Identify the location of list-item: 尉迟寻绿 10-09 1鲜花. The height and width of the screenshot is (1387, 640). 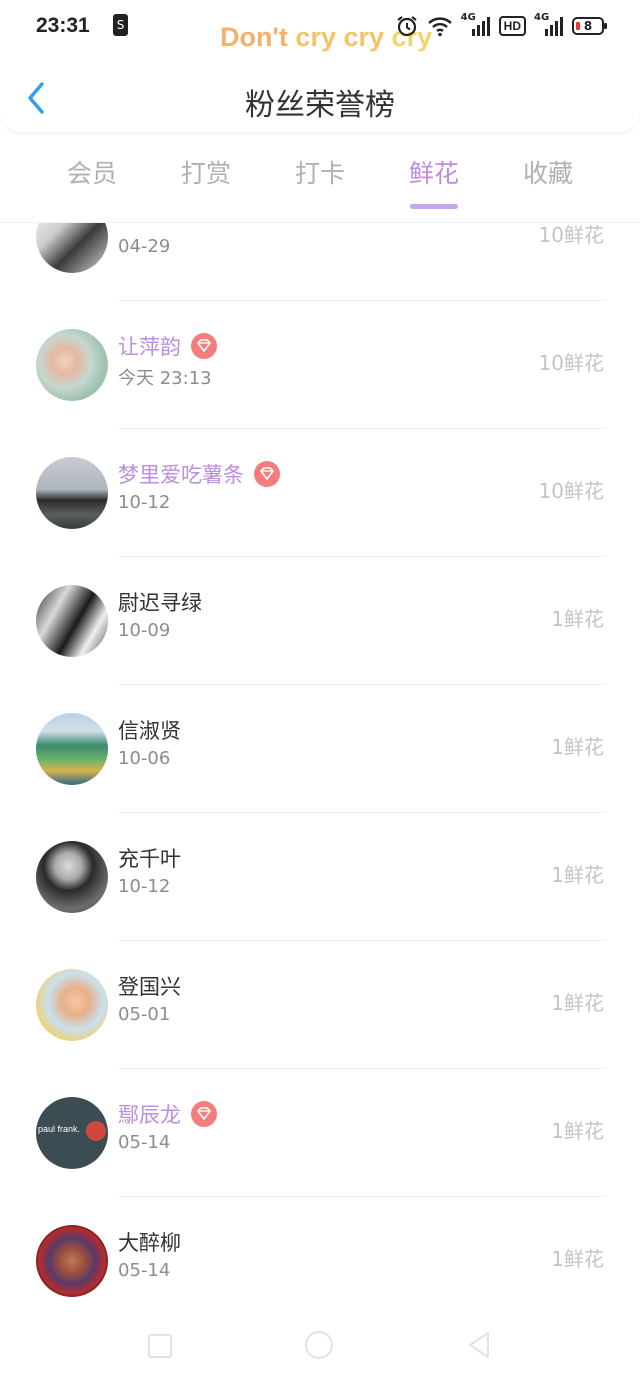
(320, 621).